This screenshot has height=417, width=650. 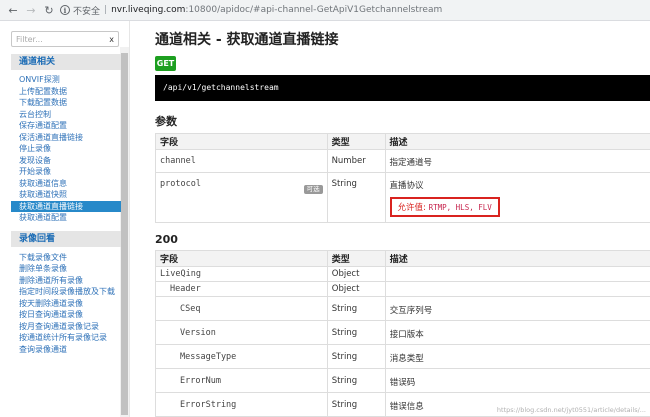 I want to click on nav-item: 按月查询通道录像记录, so click(x=66, y=327).